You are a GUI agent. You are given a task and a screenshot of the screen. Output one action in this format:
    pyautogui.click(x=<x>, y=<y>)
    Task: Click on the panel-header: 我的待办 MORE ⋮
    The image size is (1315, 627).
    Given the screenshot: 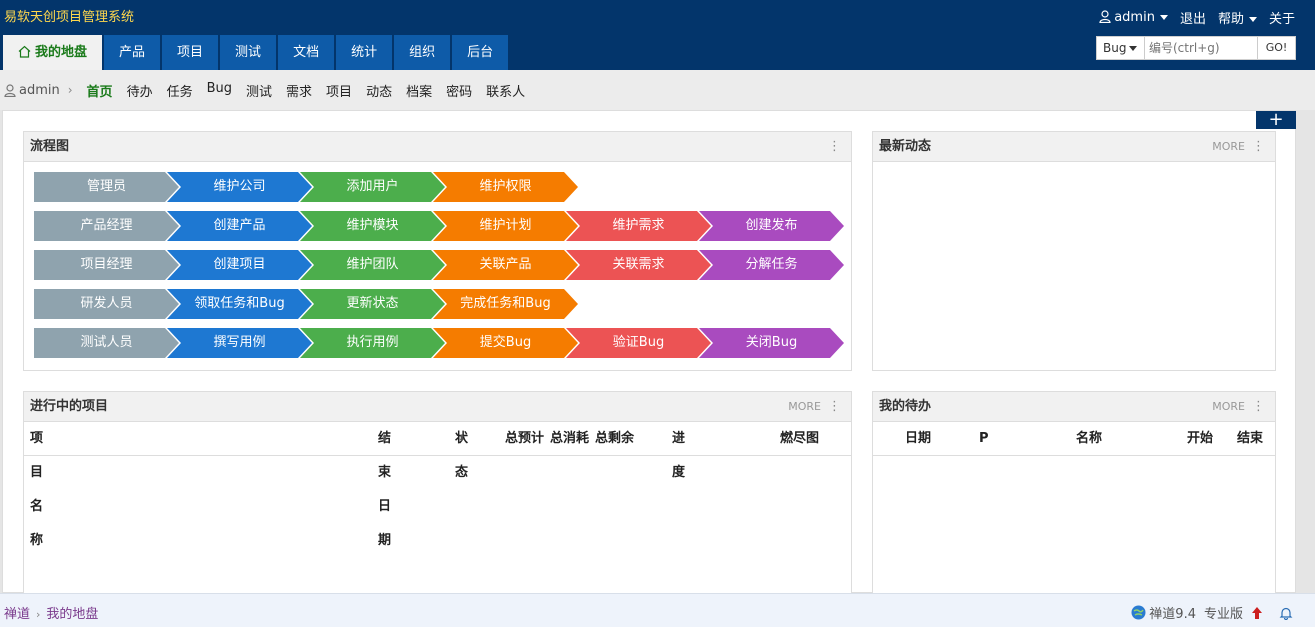 What is the action you would take?
    pyautogui.click(x=1074, y=407)
    